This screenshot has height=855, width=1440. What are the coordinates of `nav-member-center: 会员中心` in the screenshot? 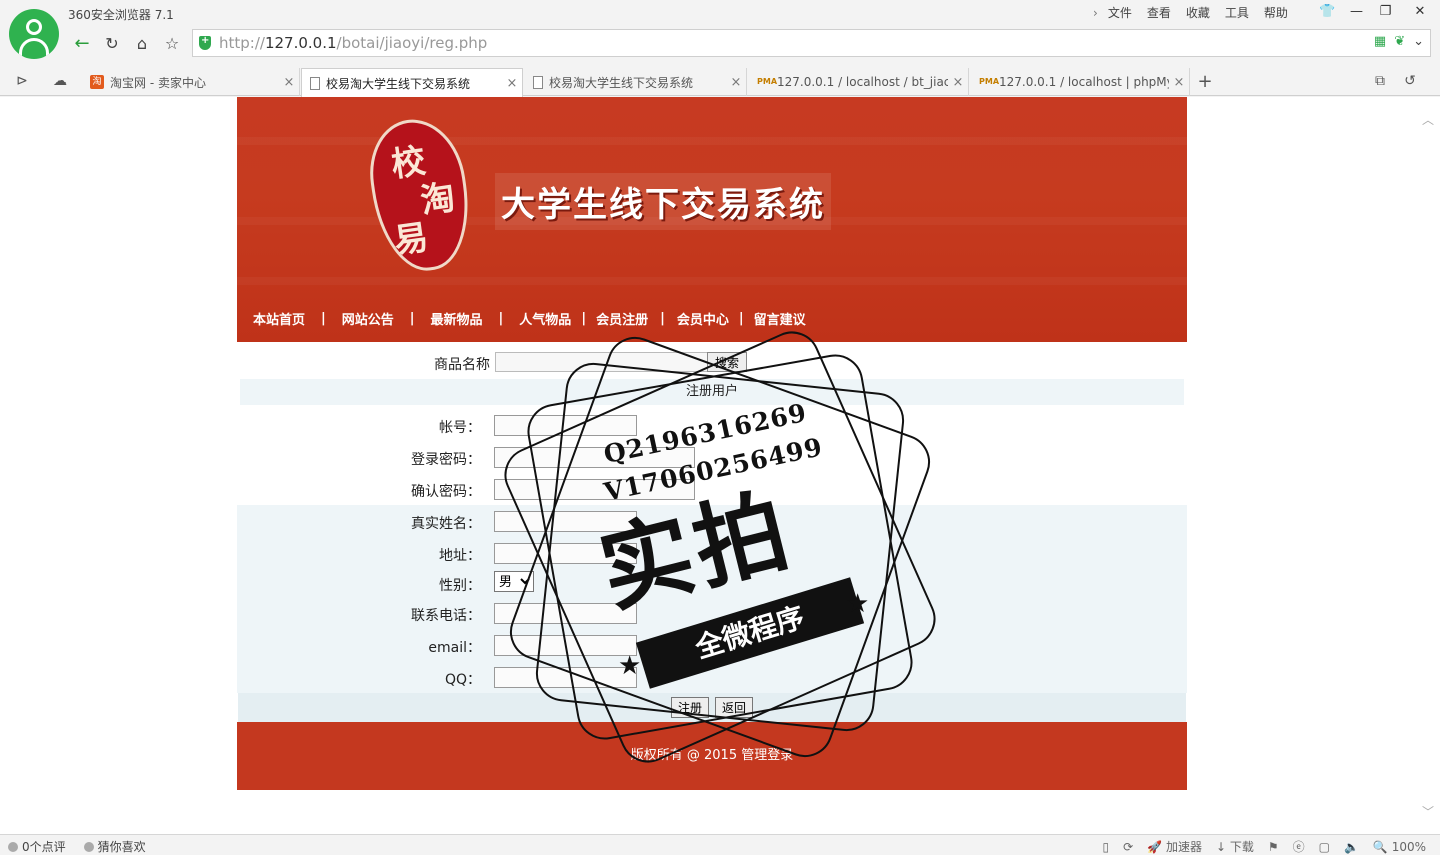 It's located at (703, 318).